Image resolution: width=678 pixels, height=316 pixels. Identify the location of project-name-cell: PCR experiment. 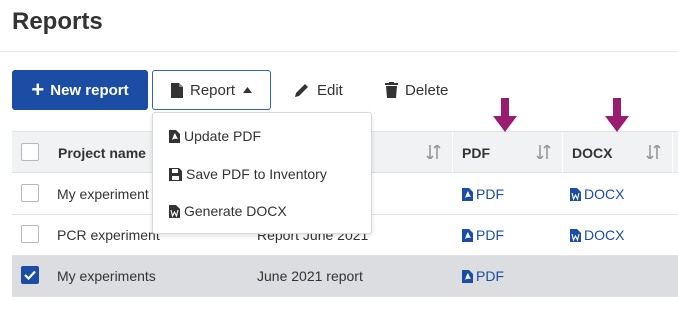
(108, 235).